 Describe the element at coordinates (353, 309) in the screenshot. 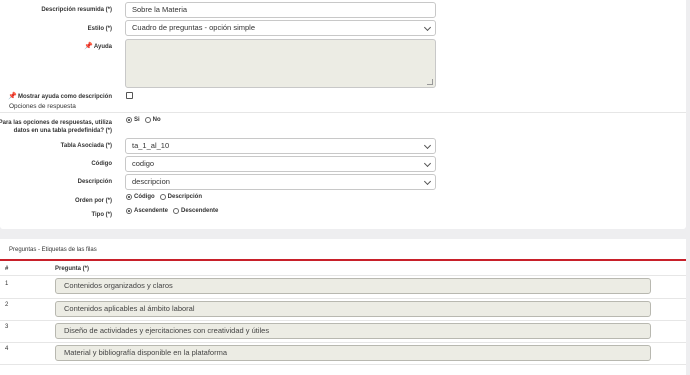

I see `pregunta-input: Contenidos aplicables al ámbito laboral` at that location.